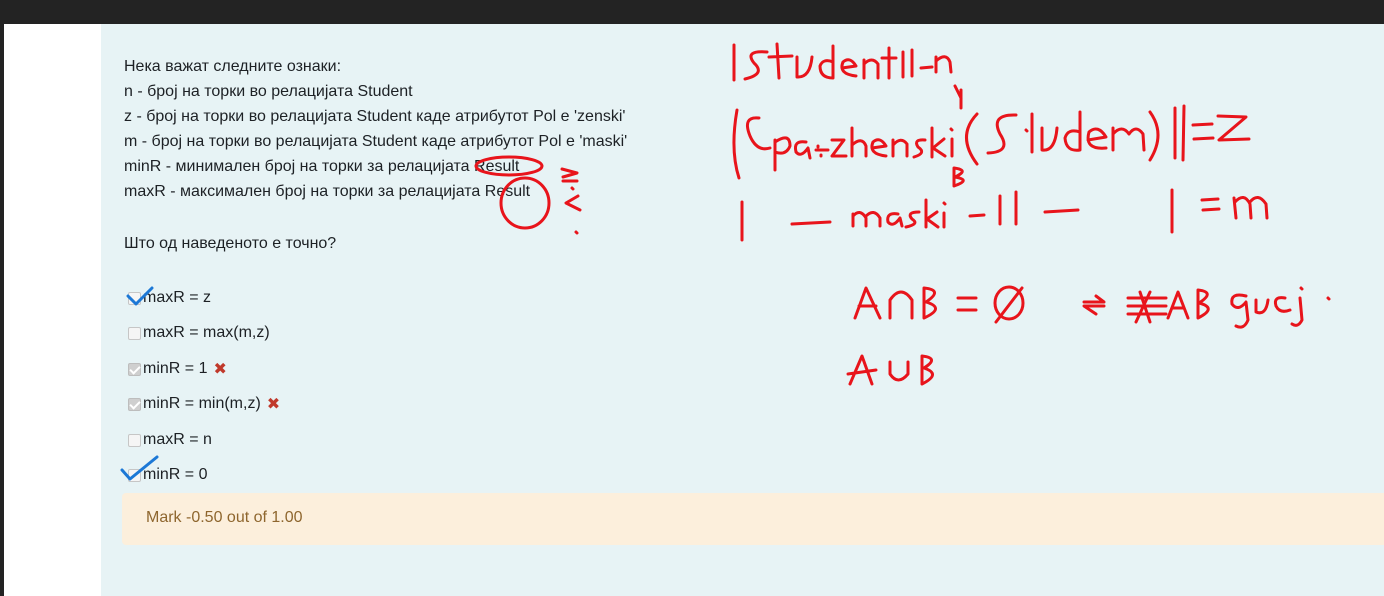  I want to click on answer-label: minR = 1, so click(175, 368).